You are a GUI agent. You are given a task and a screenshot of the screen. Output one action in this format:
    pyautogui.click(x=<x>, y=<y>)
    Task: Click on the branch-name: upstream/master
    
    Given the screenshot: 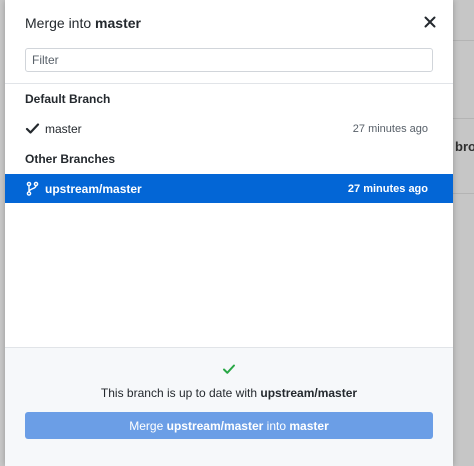 What is the action you would take?
    pyautogui.click(x=93, y=189)
    